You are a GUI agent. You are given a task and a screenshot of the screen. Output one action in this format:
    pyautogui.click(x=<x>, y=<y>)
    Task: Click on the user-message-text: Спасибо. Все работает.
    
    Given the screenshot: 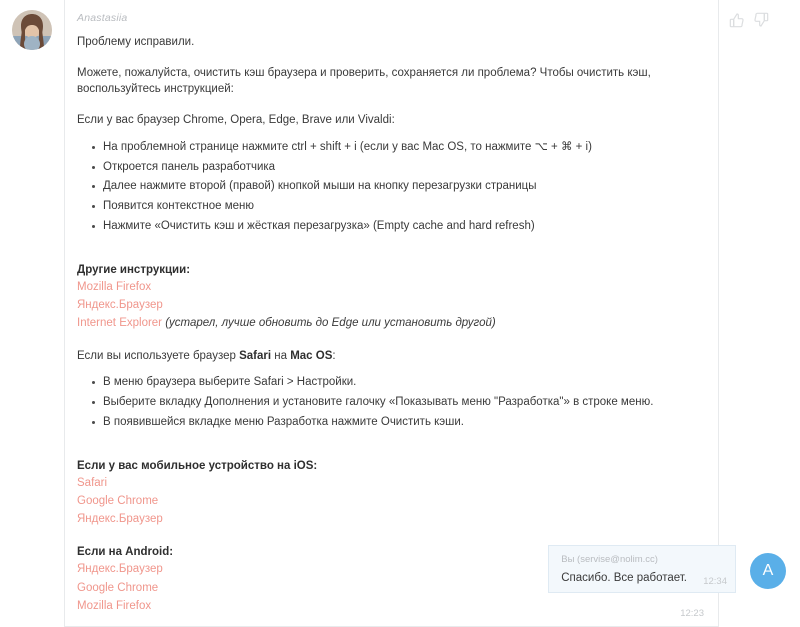 What is the action you would take?
    pyautogui.click(x=624, y=578)
    